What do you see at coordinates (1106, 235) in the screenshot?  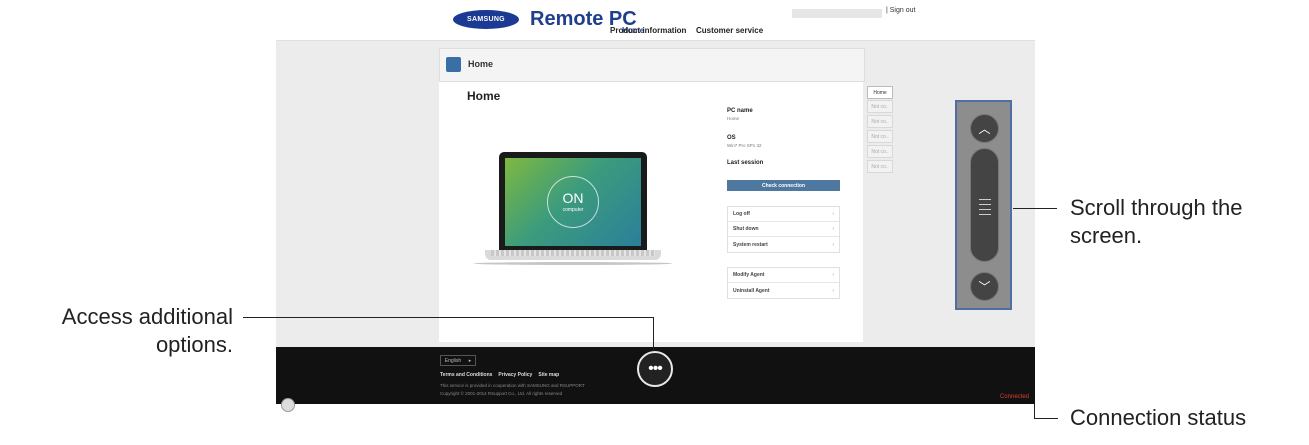 I see `scroll-callout-line2: screen.` at bounding box center [1106, 235].